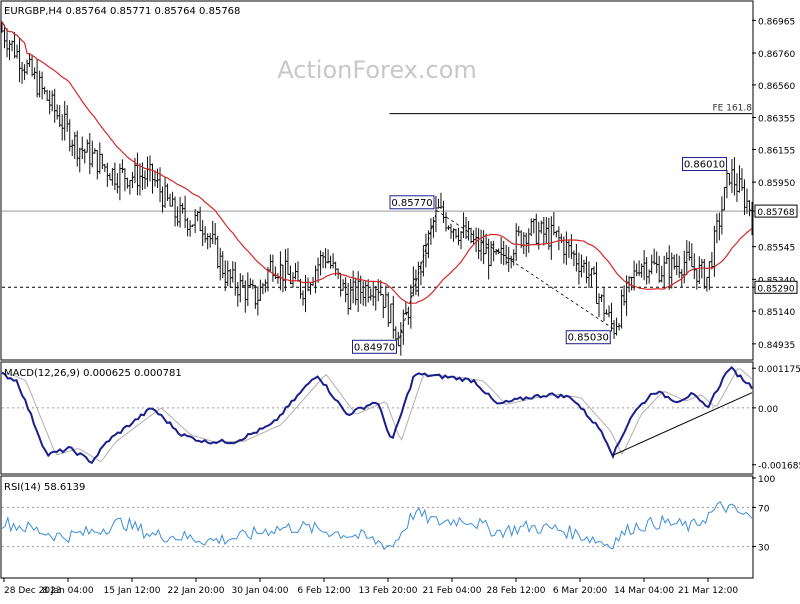 Image resolution: width=800 pixels, height=604 pixels. What do you see at coordinates (377, 70) in the screenshot?
I see `watermark: ActionForex.com` at bounding box center [377, 70].